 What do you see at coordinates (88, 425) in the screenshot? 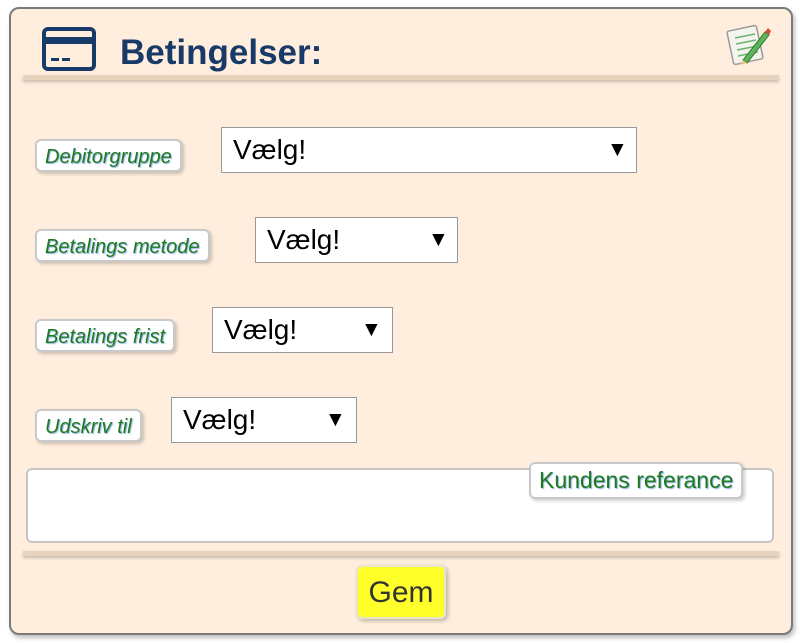
I see `udskriv-til-label: Udskriv til` at bounding box center [88, 425].